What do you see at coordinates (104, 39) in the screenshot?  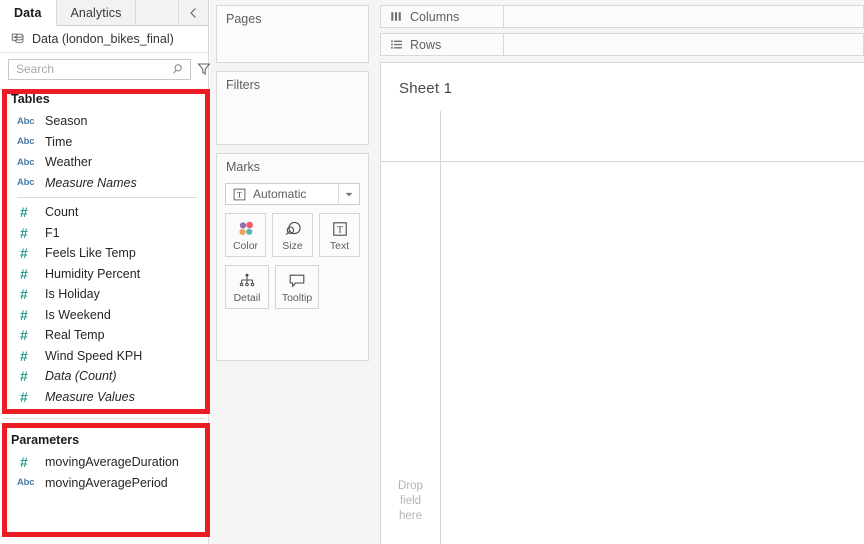 I see `datasource-item: Data (london_bikes_final)` at bounding box center [104, 39].